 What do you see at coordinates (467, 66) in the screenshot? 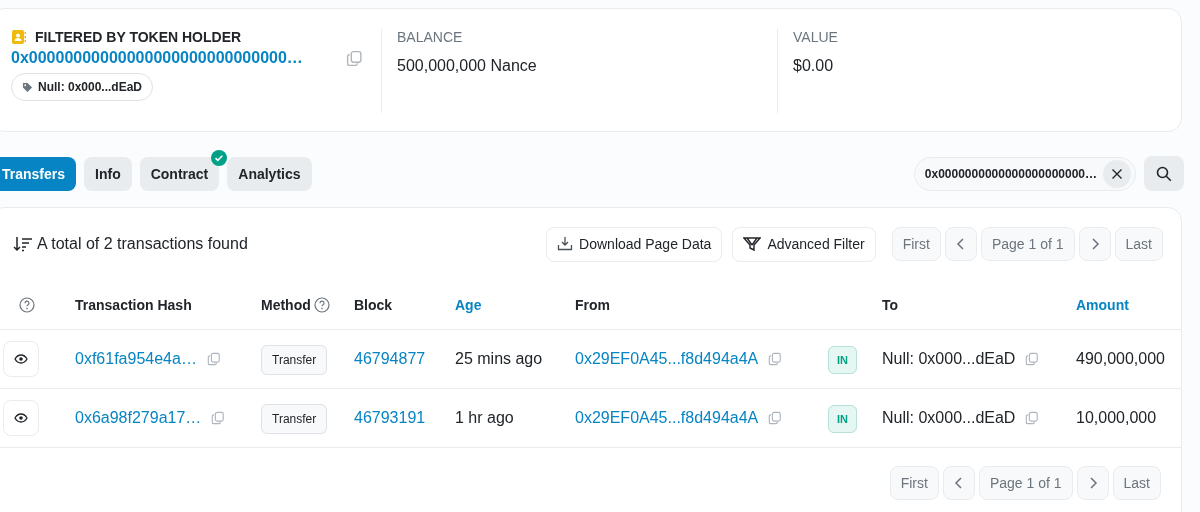
I see `stat-value: 500,000,000 Nance` at bounding box center [467, 66].